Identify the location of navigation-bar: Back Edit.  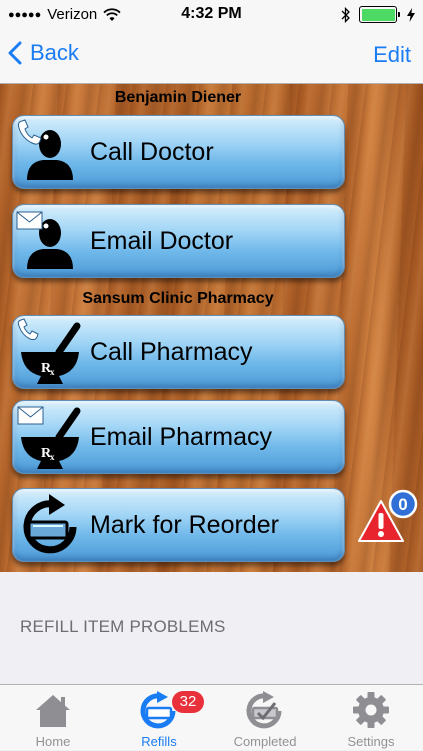
(211, 57).